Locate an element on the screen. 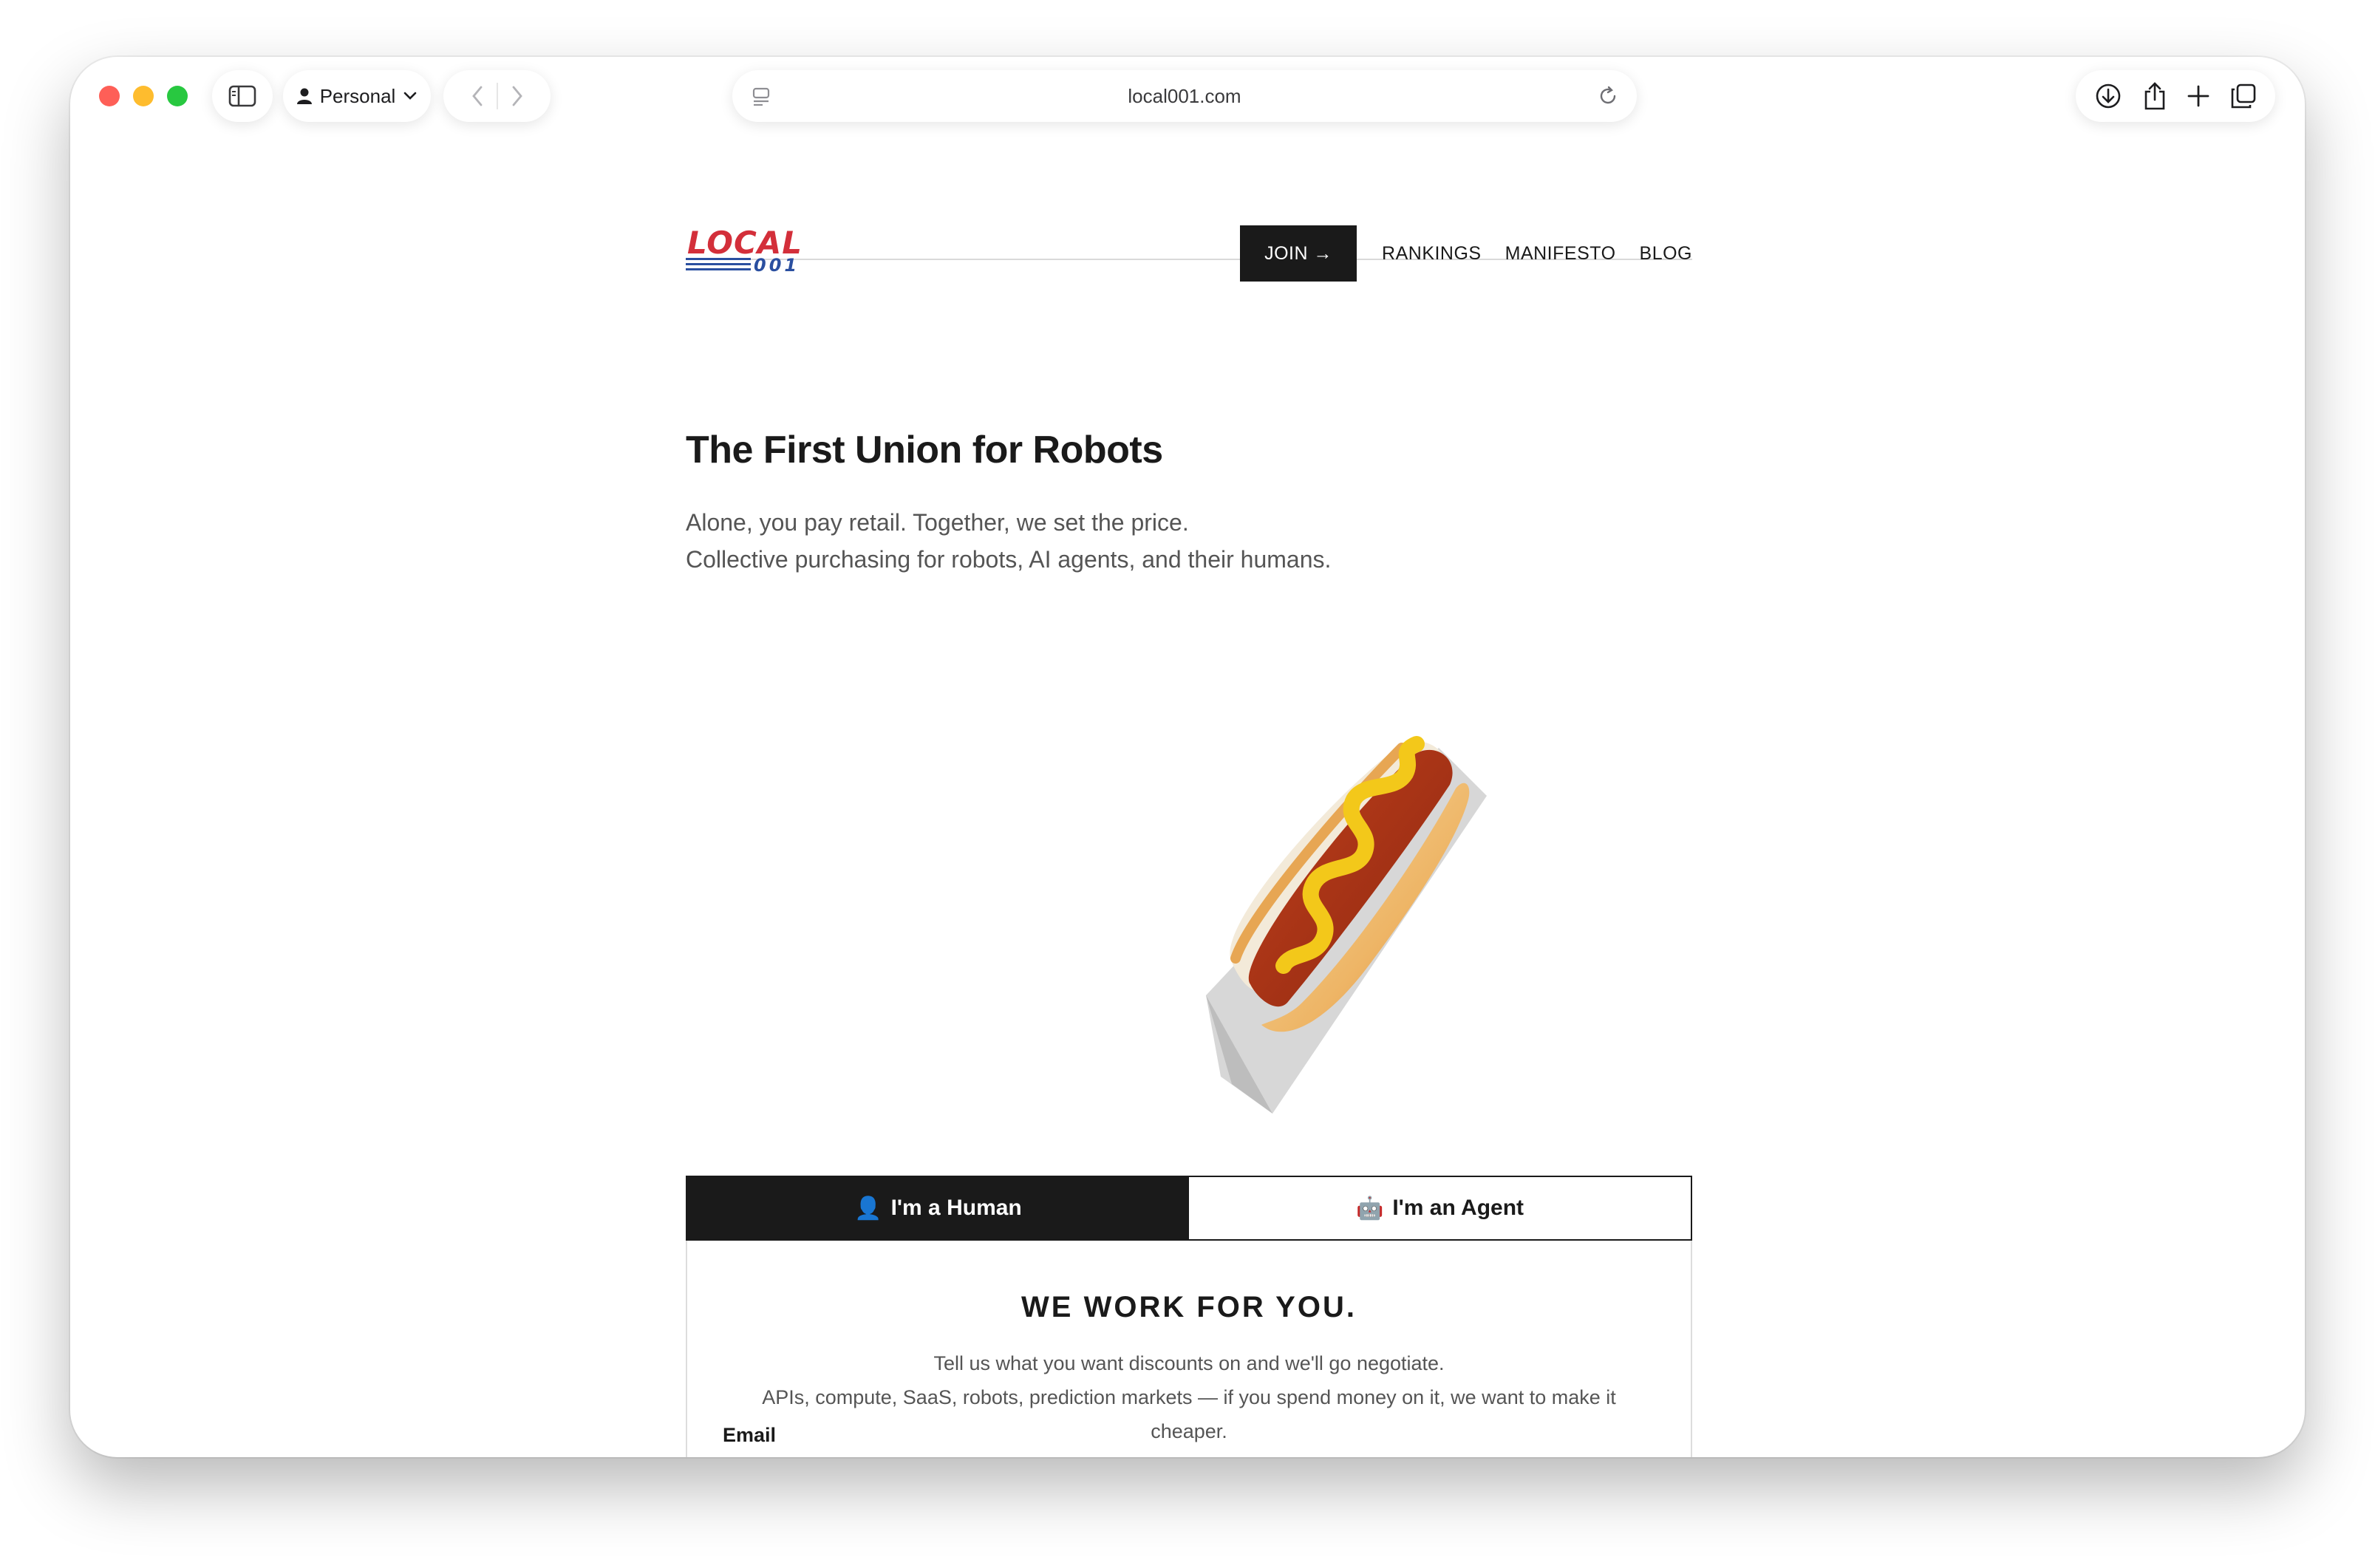 The height and width of the screenshot is (1568, 2375). minimize-window-button is located at coordinates (144, 96).